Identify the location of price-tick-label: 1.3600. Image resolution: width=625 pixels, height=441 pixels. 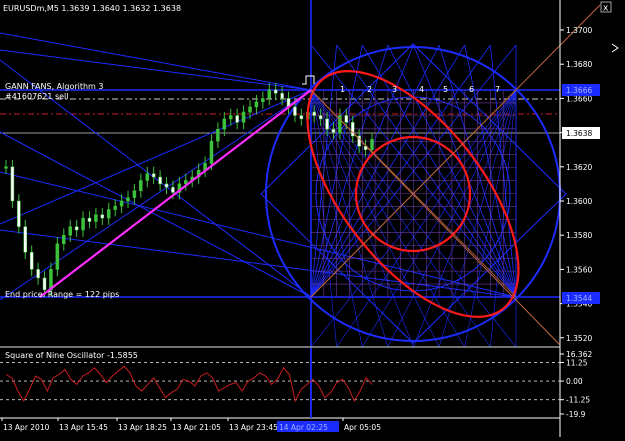
(579, 201).